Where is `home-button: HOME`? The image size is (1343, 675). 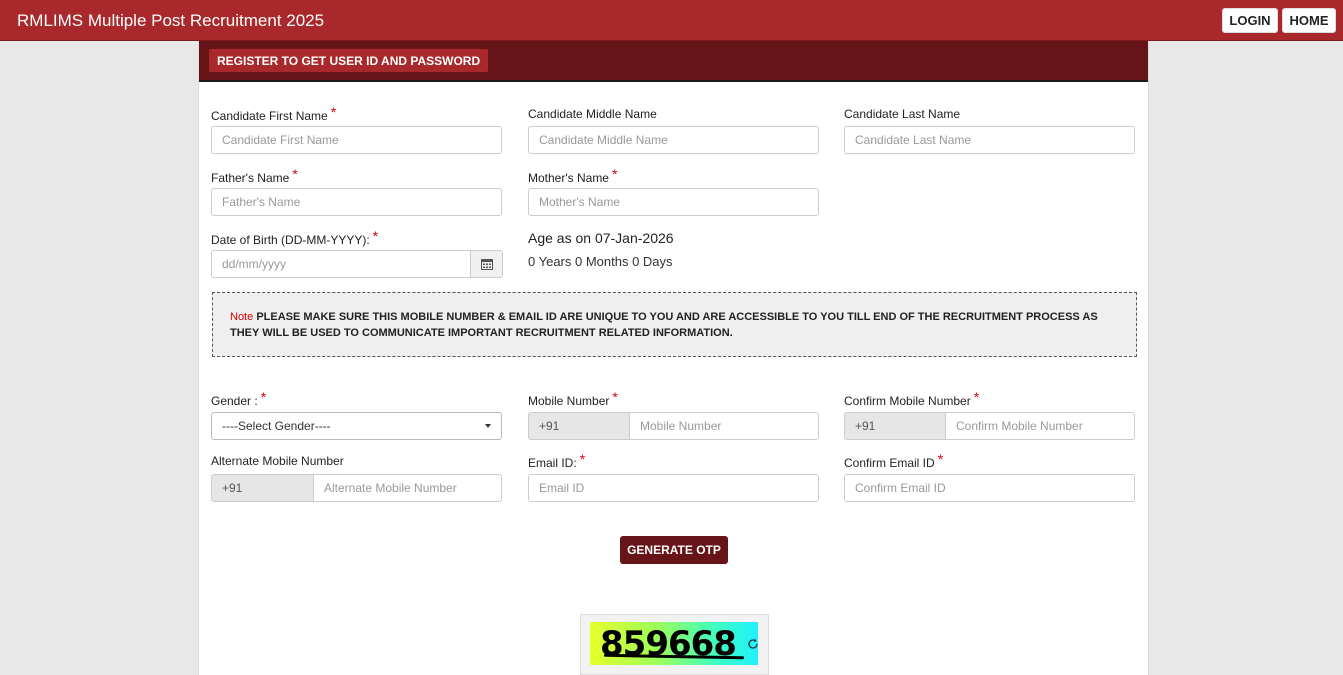 home-button: HOME is located at coordinates (1309, 20).